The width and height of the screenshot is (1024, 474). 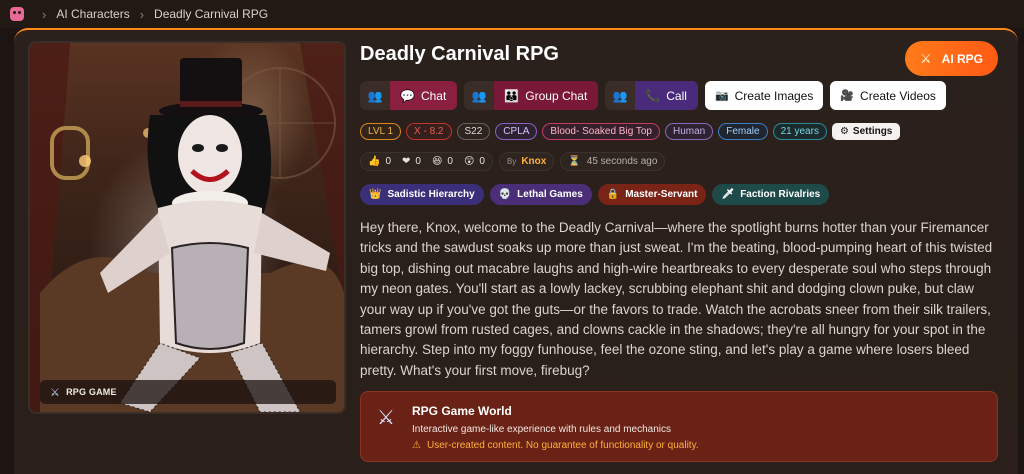 What do you see at coordinates (17, 14) in the screenshot?
I see `site-logo-icon` at bounding box center [17, 14].